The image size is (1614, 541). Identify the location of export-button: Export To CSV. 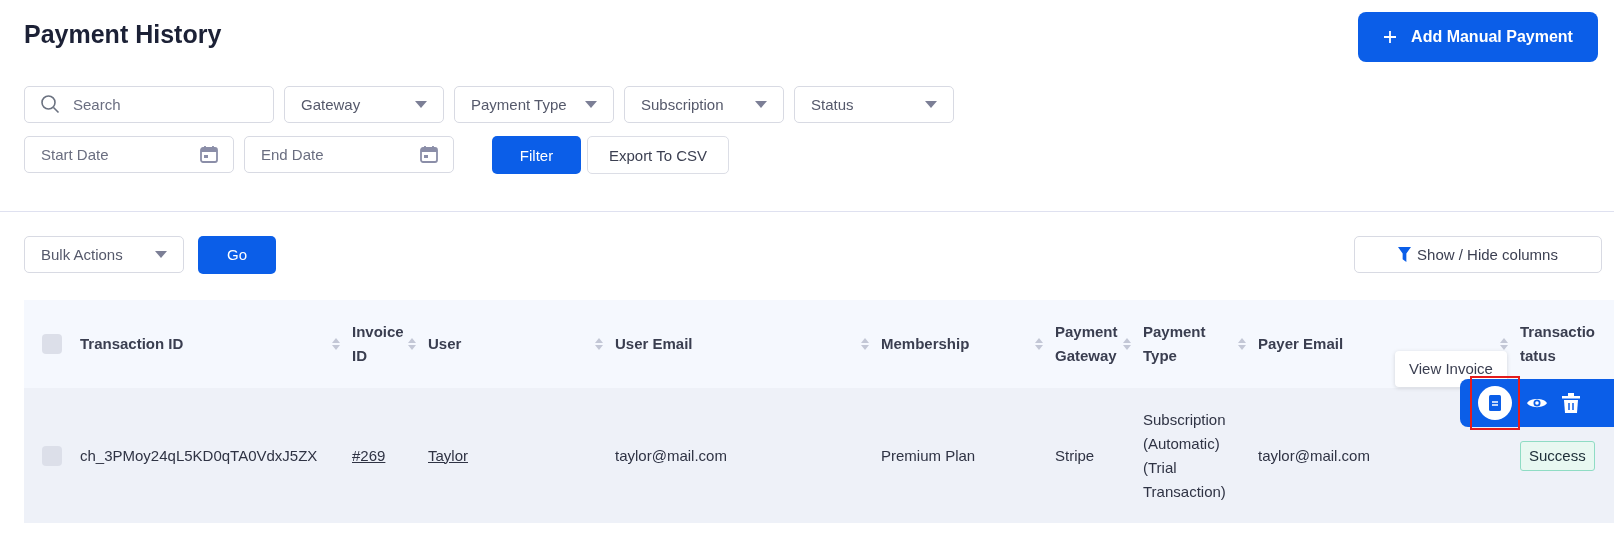
(658, 155).